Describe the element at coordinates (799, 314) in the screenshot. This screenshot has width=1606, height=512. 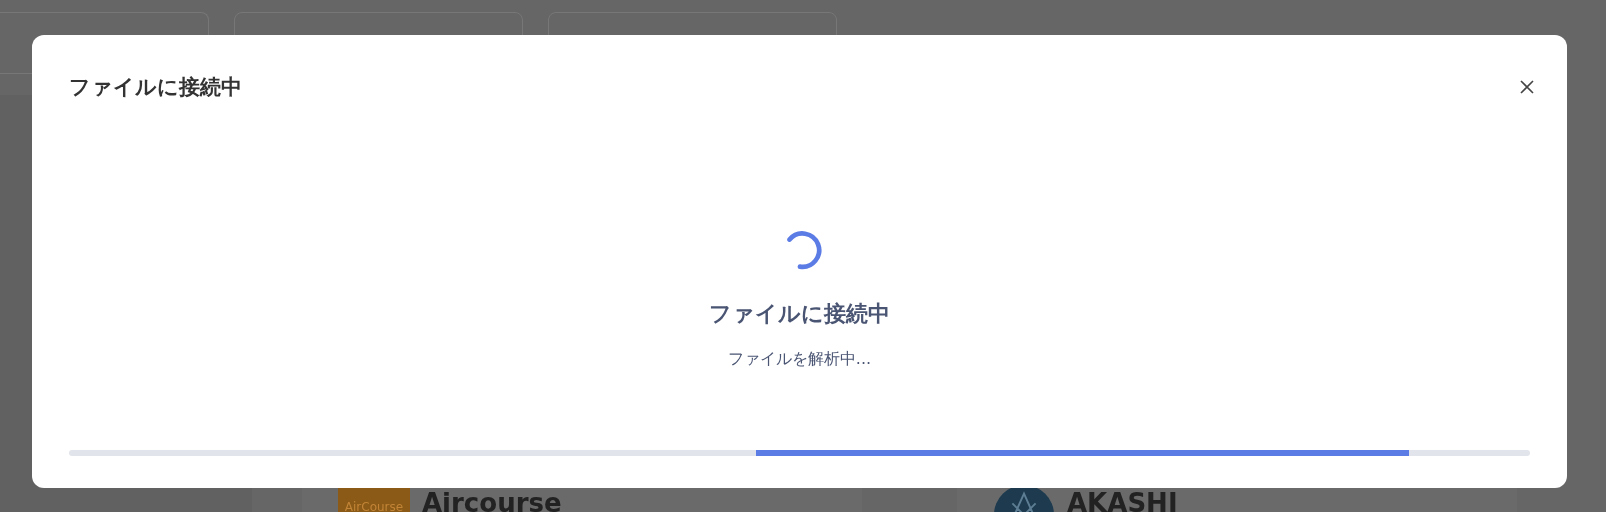
I see `status-title: ファイルに接続中` at that location.